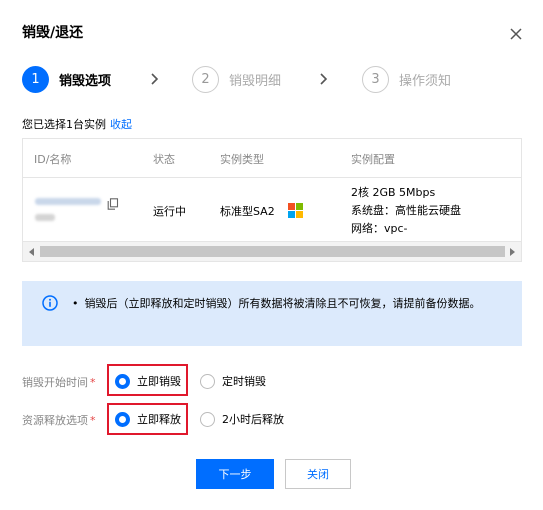  I want to click on step-2-number: 2, so click(205, 79).